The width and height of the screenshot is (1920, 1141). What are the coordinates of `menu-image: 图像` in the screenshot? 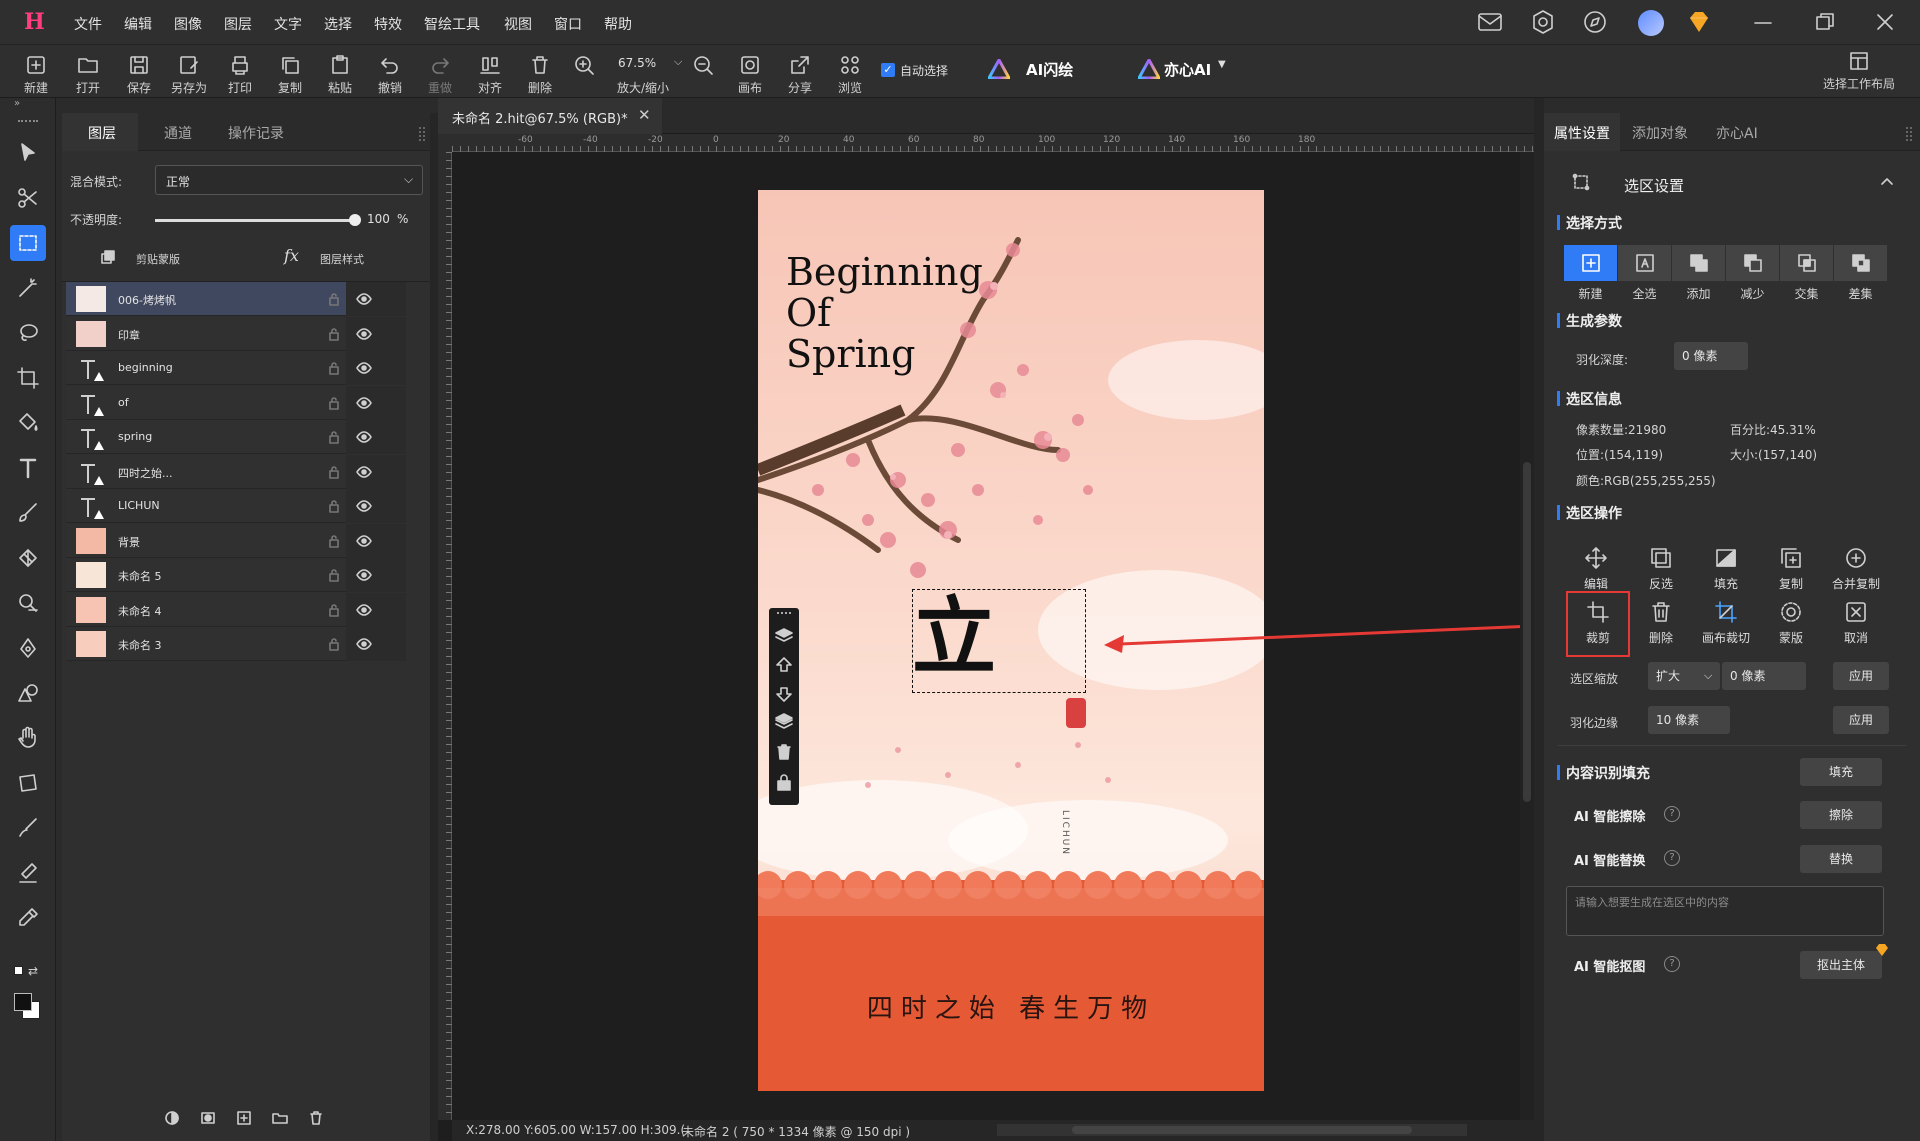 It's located at (188, 24).